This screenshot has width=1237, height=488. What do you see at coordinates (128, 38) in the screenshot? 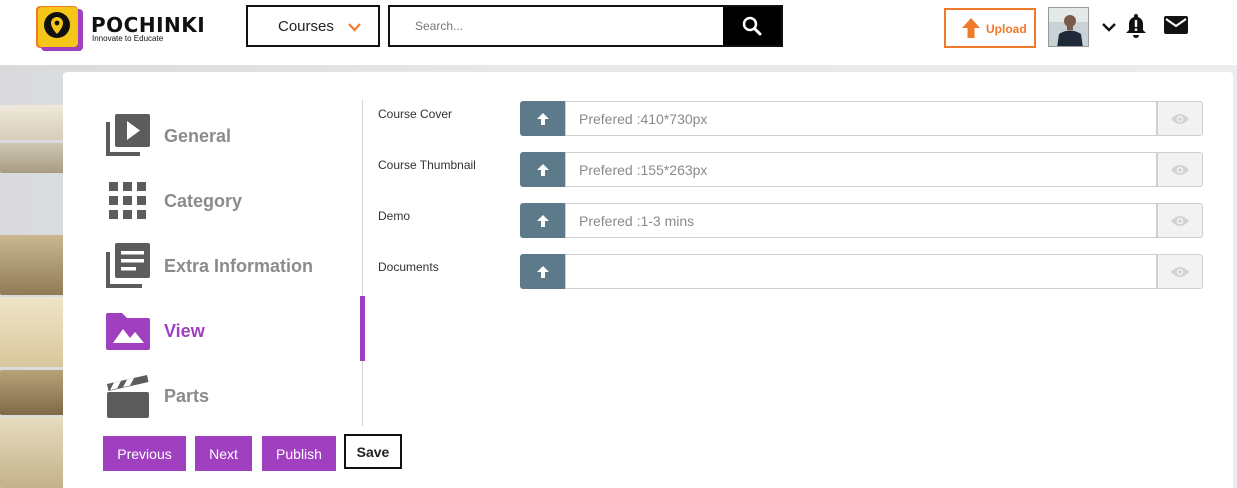
I see `brand-tagline: Innovate to Educate` at bounding box center [128, 38].